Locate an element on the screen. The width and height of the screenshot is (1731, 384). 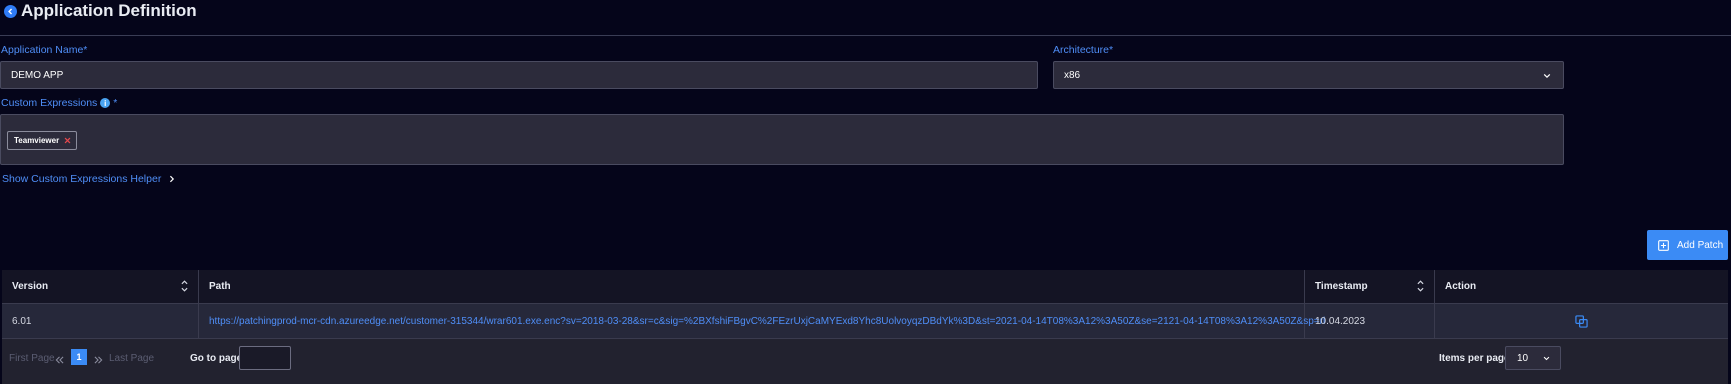
add-patch-button: Add Patch is located at coordinates (1687, 245).